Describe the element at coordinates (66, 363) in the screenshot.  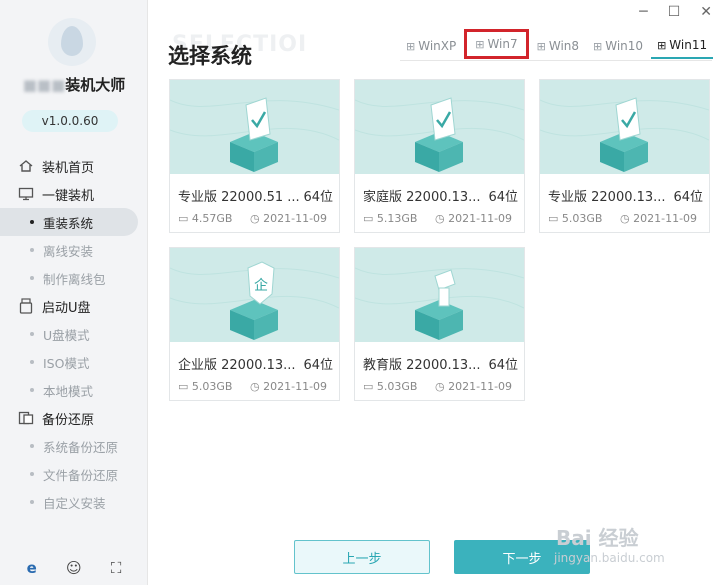
I see `sidebar-item-label: ISO模式` at that location.